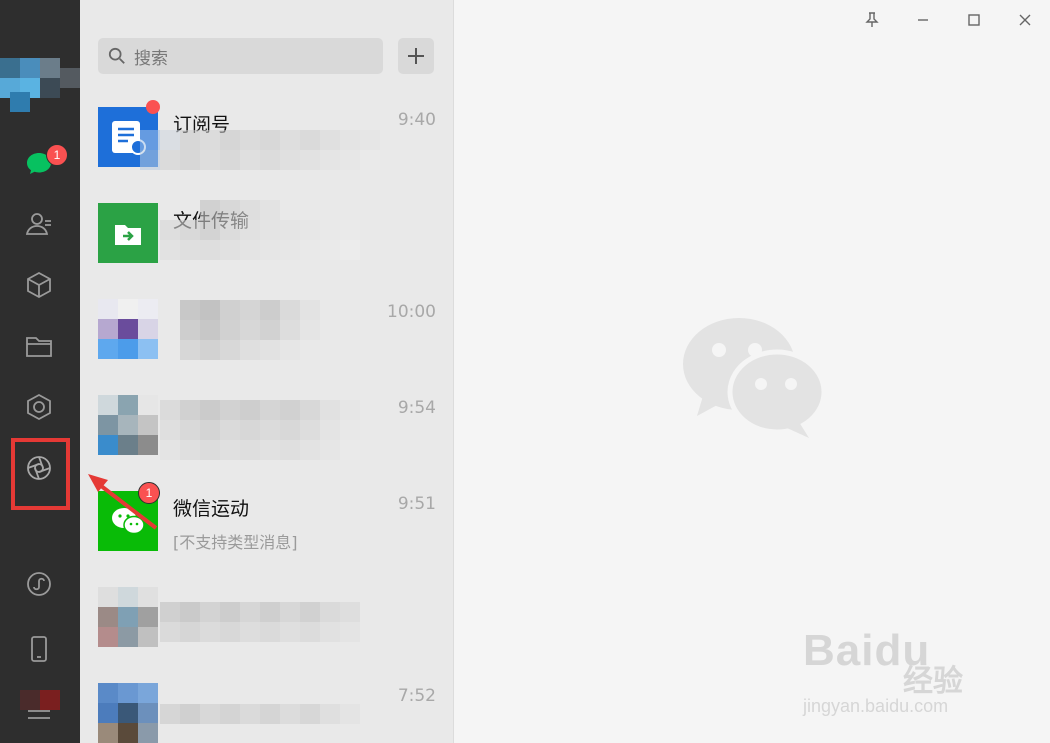 Image resolution: width=1050 pixels, height=743 pixels. What do you see at coordinates (416, 504) in the screenshot?
I see `chat-time: 9:51` at bounding box center [416, 504].